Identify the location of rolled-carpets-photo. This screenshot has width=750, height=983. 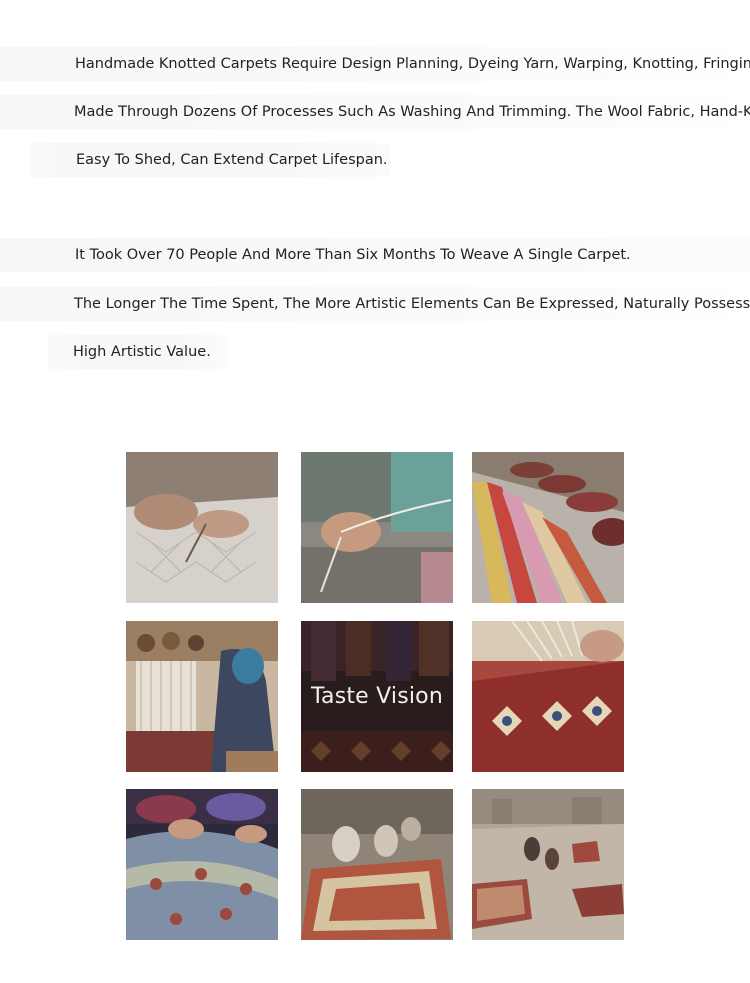
(202, 864).